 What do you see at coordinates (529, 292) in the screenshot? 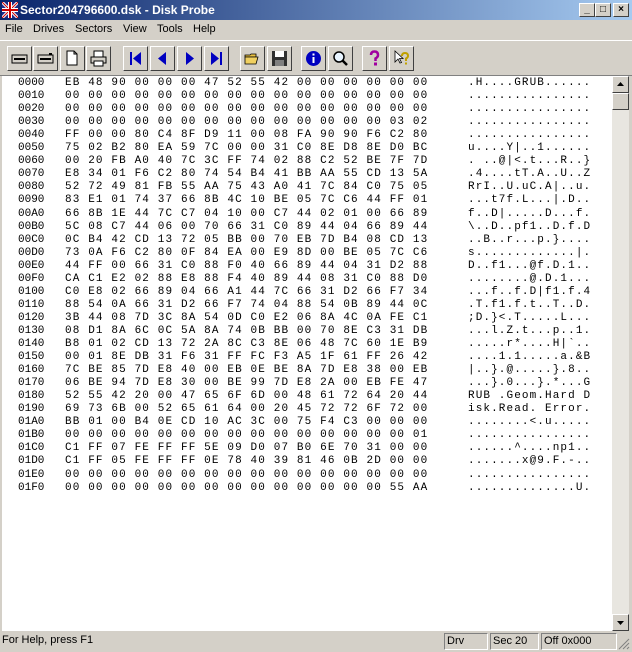
I see `row-ascii: ...f..f.D|f1.f.4` at bounding box center [529, 292].